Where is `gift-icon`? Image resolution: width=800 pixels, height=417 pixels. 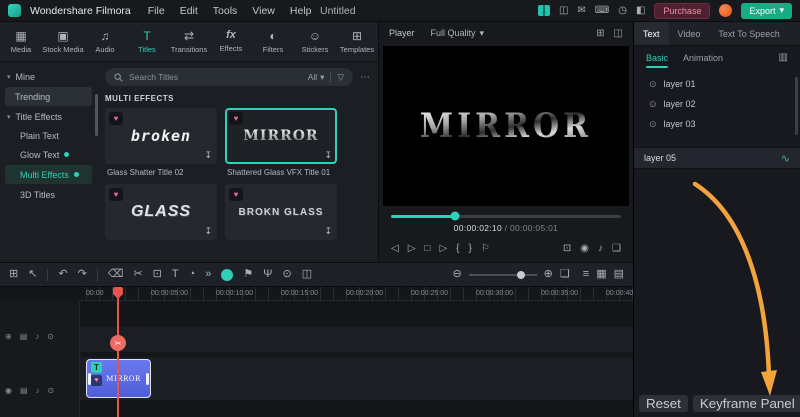 gift-icon is located at coordinates (543, 10).